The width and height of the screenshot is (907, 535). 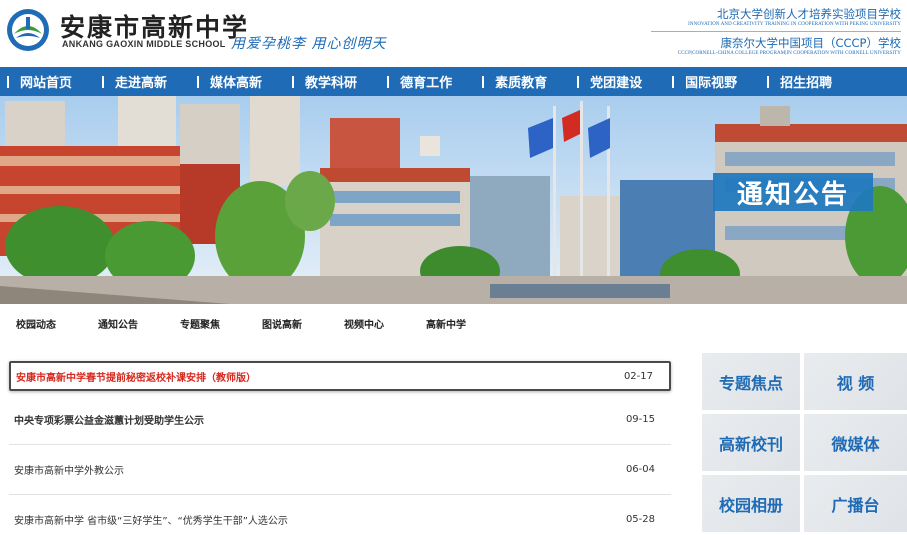 I want to click on nav-item-label: 素质教育, so click(x=521, y=83).